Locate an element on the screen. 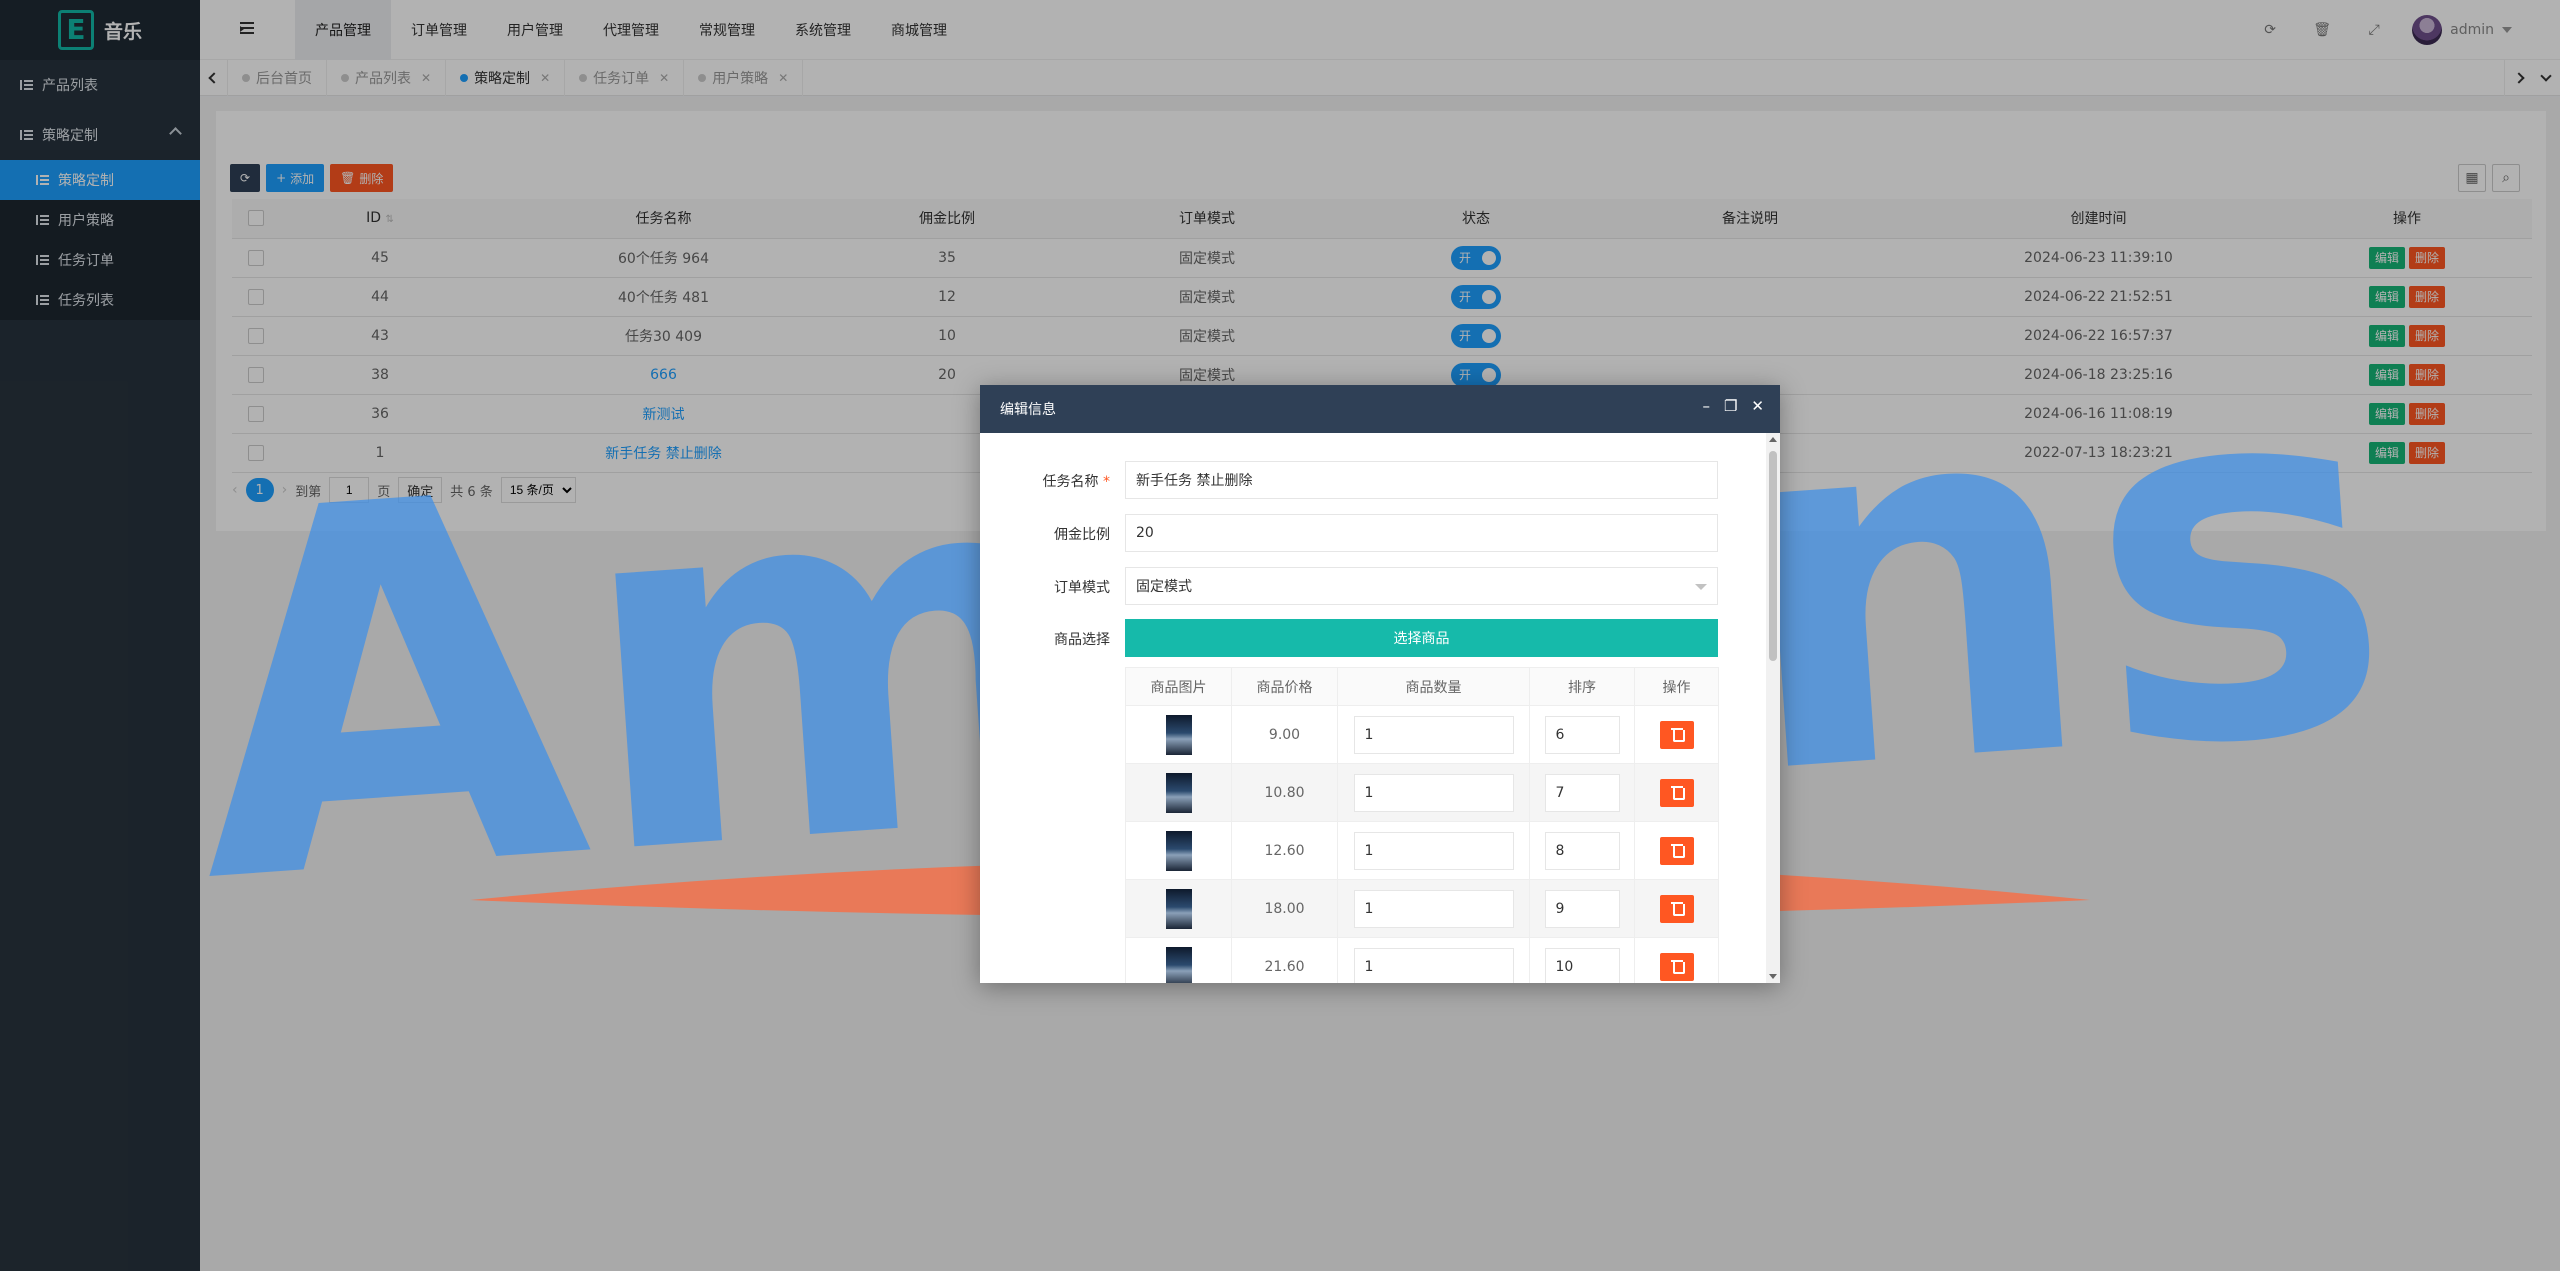 This screenshot has width=2560, height=1271. scroll-down-icon is located at coordinates (1773, 976).